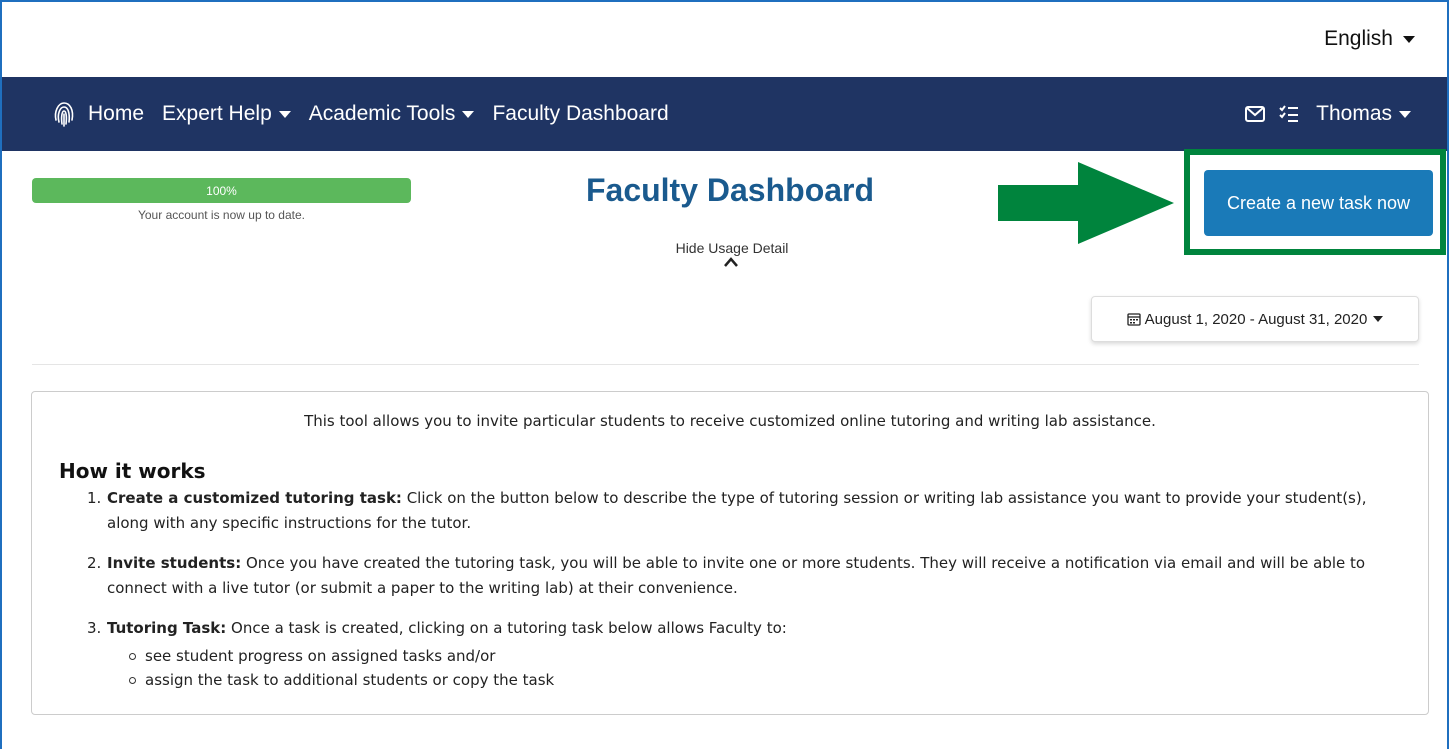 This screenshot has width=1449, height=749. I want to click on nav-right: Thomas, so click(1327, 114).